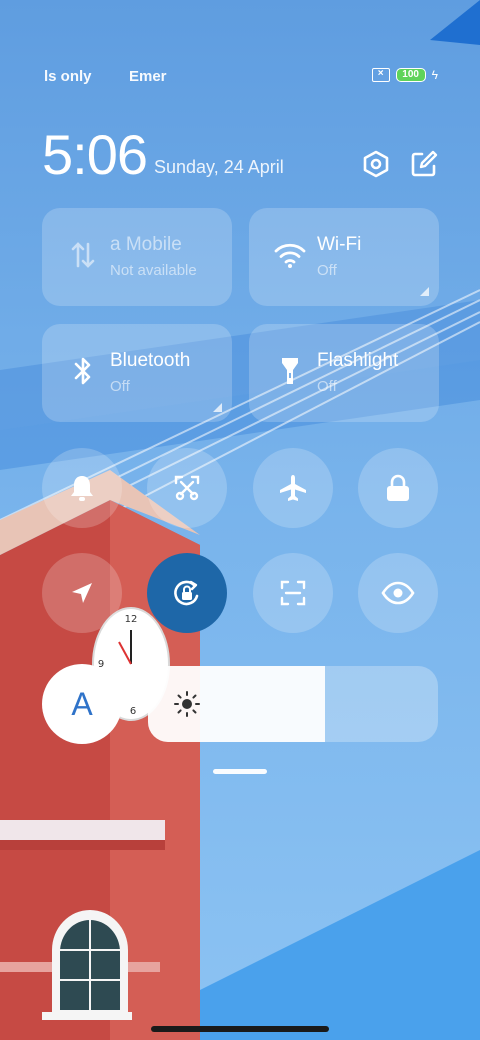 The image size is (480, 1040). Describe the element at coordinates (424, 164) in the screenshot. I see `edit-icon` at that location.